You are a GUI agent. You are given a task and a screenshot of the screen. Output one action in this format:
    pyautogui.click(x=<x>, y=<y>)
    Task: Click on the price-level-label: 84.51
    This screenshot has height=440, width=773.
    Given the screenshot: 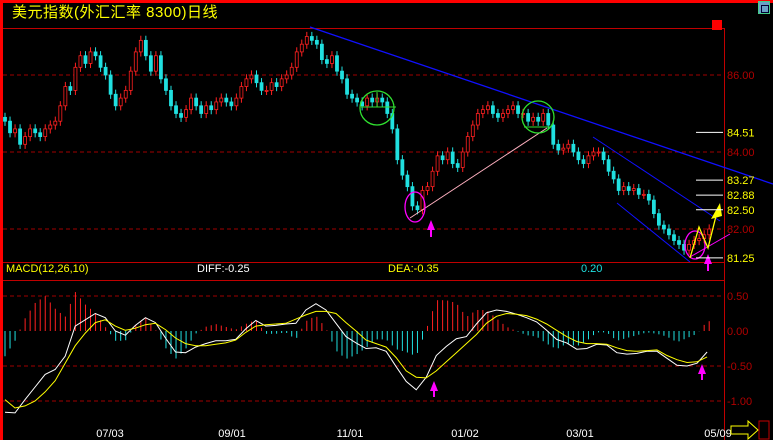 What is the action you would take?
    pyautogui.click(x=741, y=133)
    